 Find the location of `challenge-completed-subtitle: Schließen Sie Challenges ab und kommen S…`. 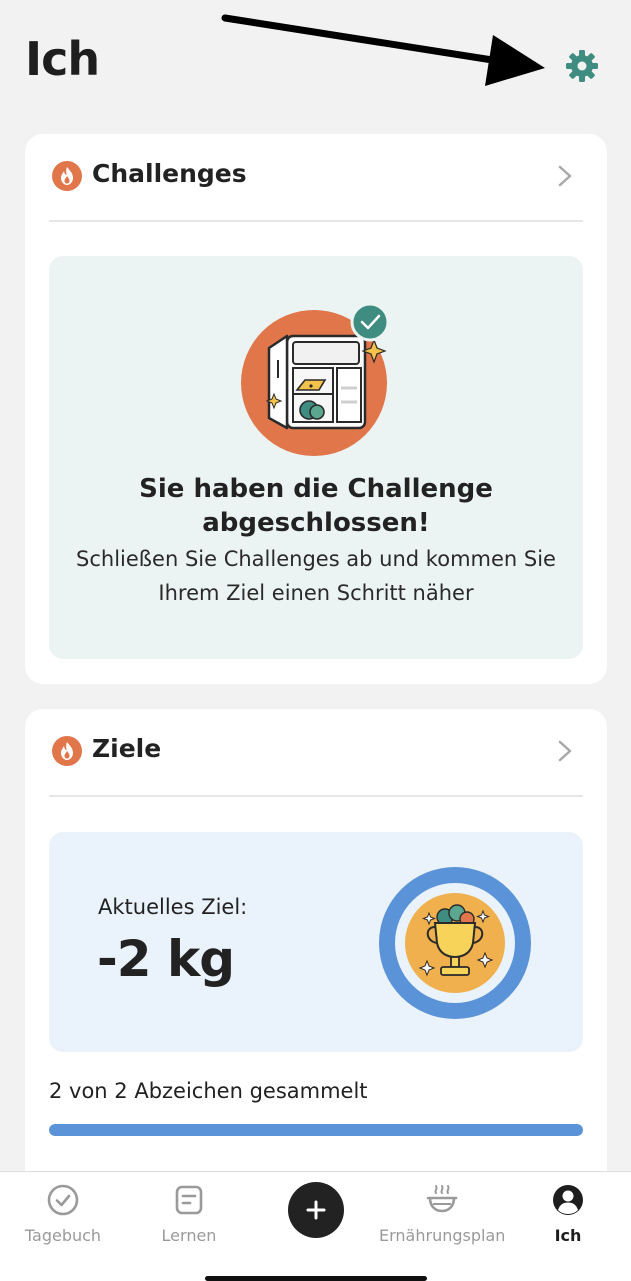

challenge-completed-subtitle: Schließen Sie Challenges ab und kommen S… is located at coordinates (316, 576).